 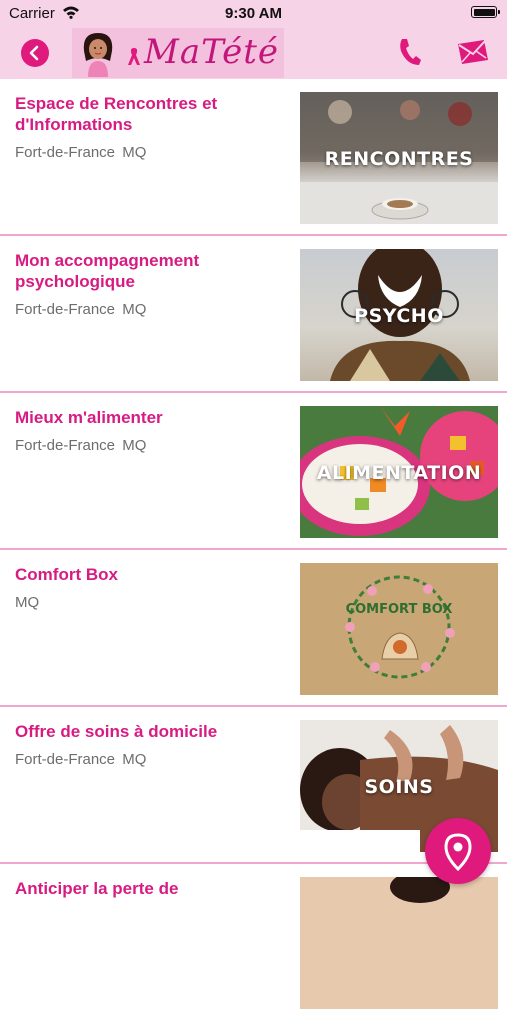 I want to click on phone-icon, so click(x=409, y=52).